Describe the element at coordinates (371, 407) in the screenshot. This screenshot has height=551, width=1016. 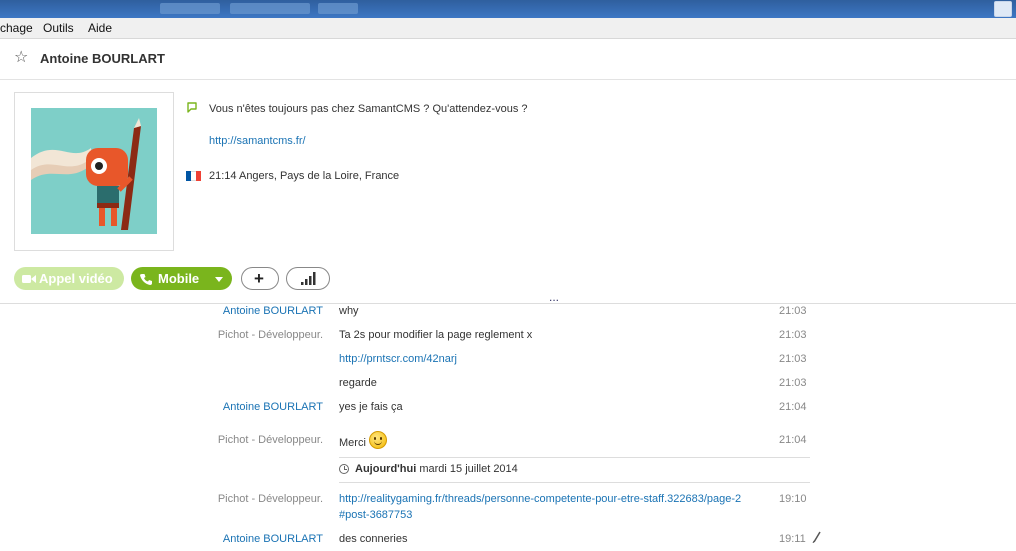
I see `message-text: yes je fais ça` at that location.